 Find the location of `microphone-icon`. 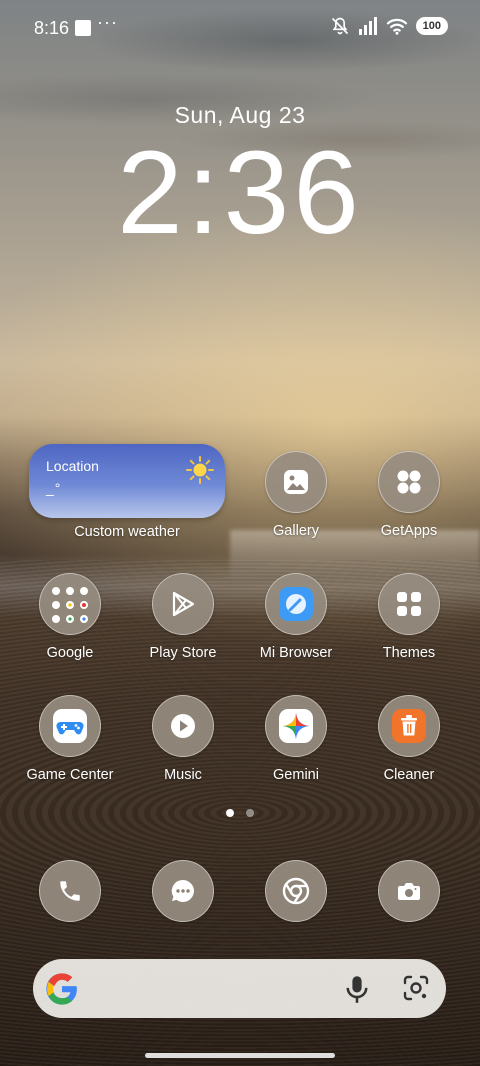

microphone-icon is located at coordinates (357, 989).